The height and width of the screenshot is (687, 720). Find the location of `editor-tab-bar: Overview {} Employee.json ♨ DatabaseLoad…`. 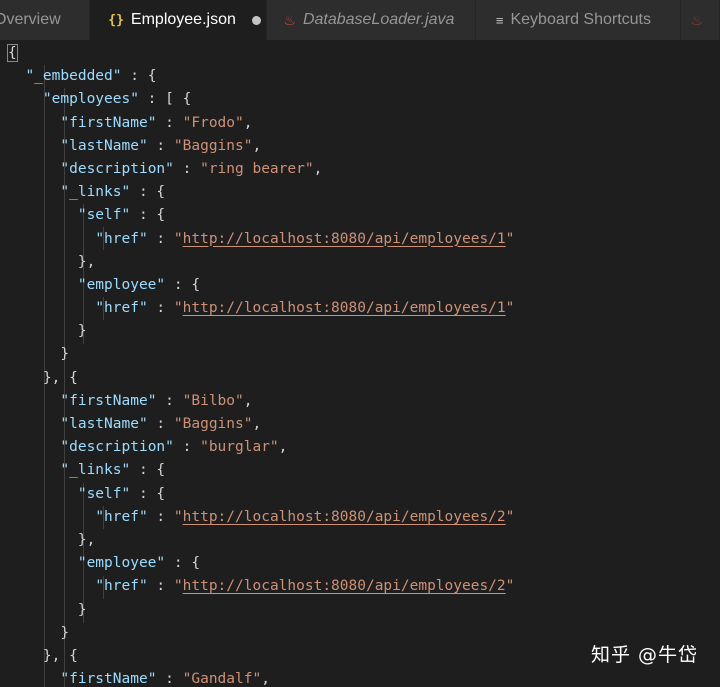

editor-tab-bar: Overview {} Employee.json ♨ DatabaseLoad… is located at coordinates (360, 20).